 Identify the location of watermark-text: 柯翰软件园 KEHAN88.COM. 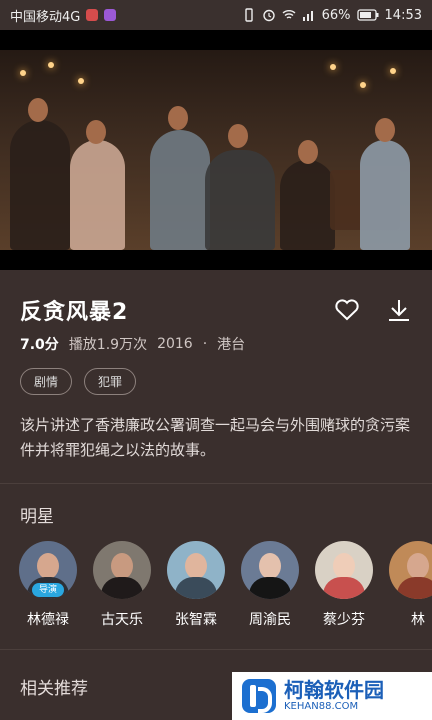
(334, 696).